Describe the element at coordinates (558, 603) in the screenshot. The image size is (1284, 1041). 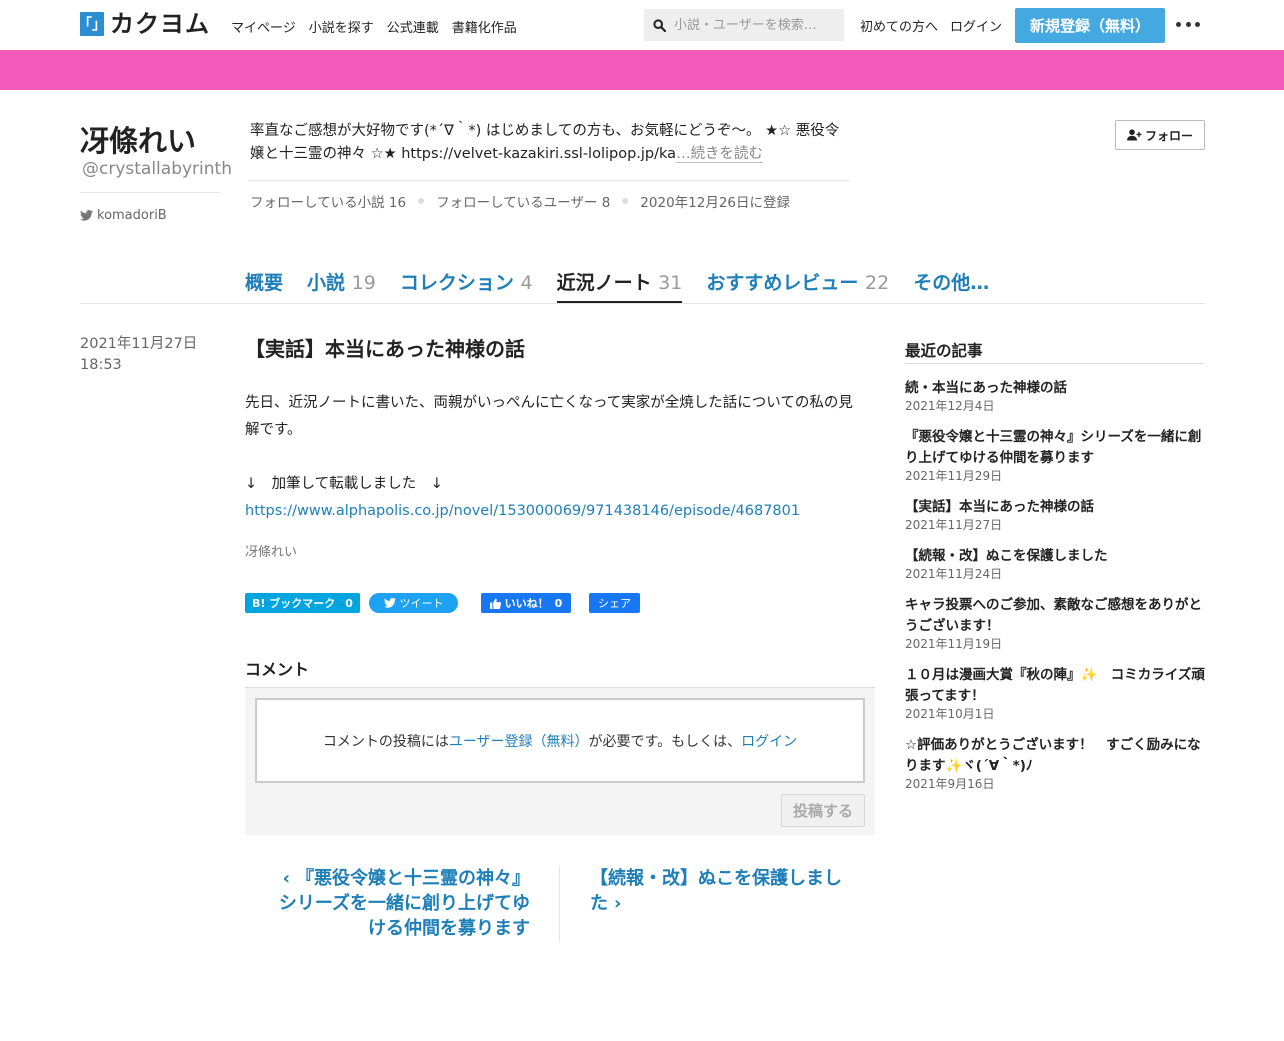
I see `like-count: 0` at that location.